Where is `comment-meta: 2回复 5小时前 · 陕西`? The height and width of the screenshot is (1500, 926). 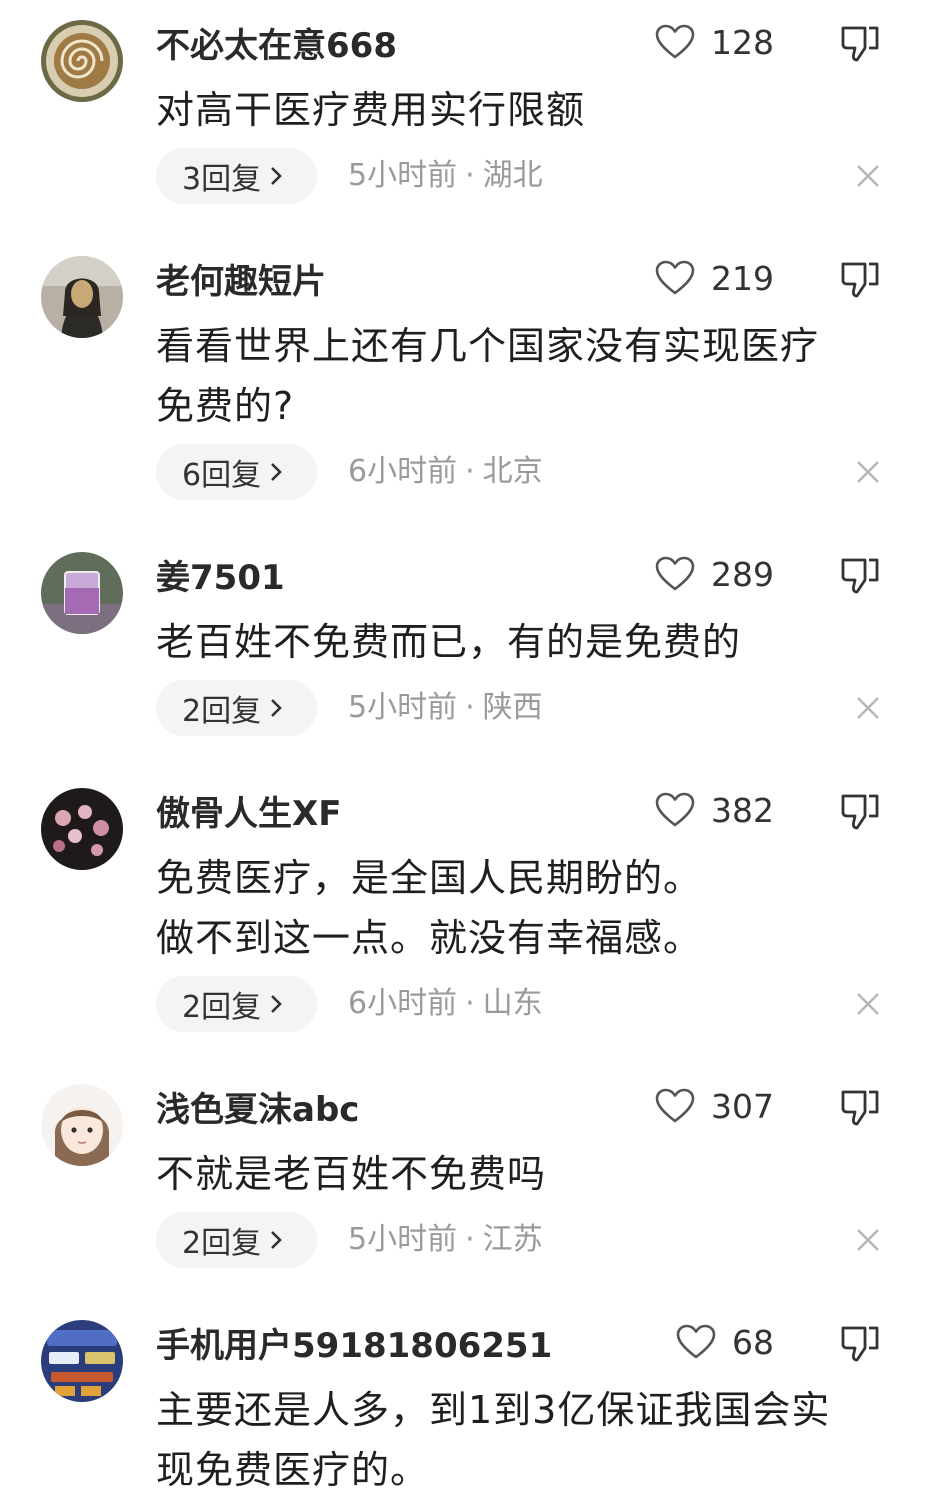 comment-meta: 2回复 5小时前 · 陕西 is located at coordinates (521, 708).